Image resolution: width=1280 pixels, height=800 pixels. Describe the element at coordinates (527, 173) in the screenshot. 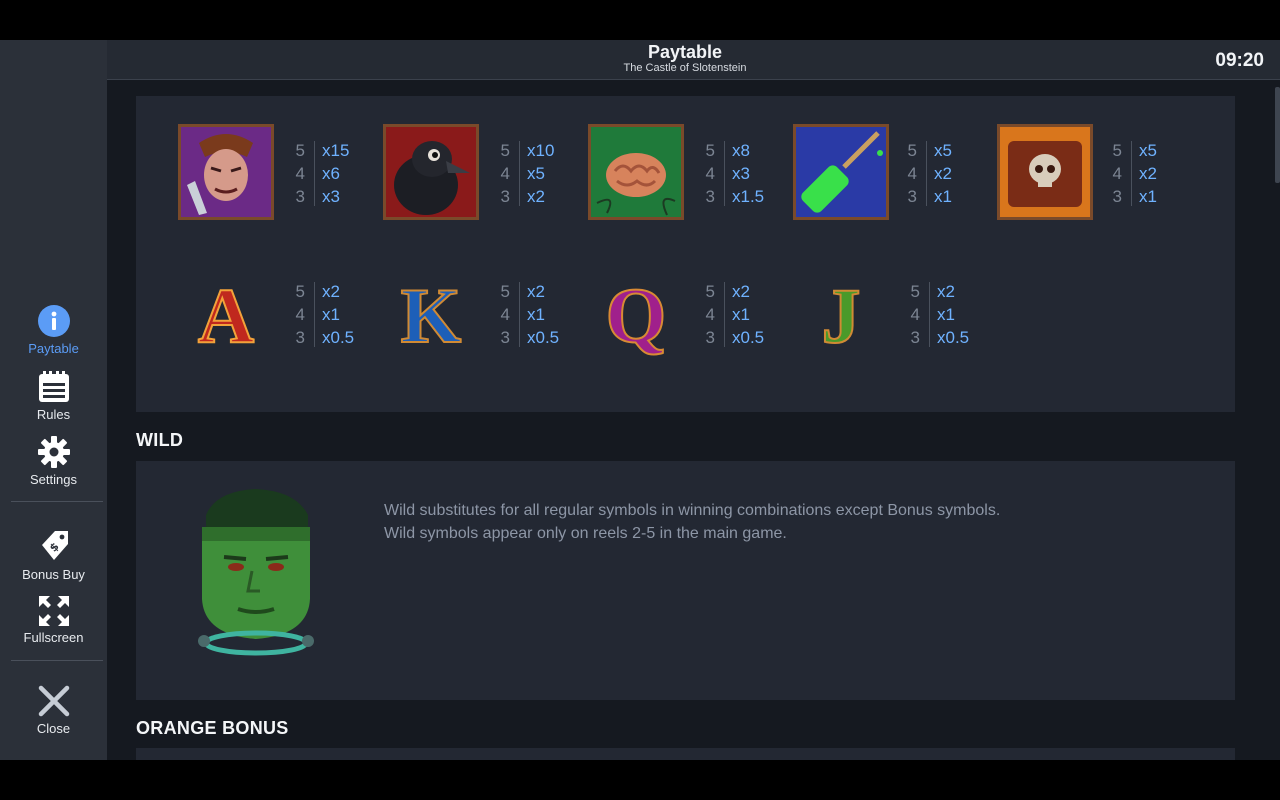

I see `payout-list: 5 x10 4 x5 3 x2` at that location.